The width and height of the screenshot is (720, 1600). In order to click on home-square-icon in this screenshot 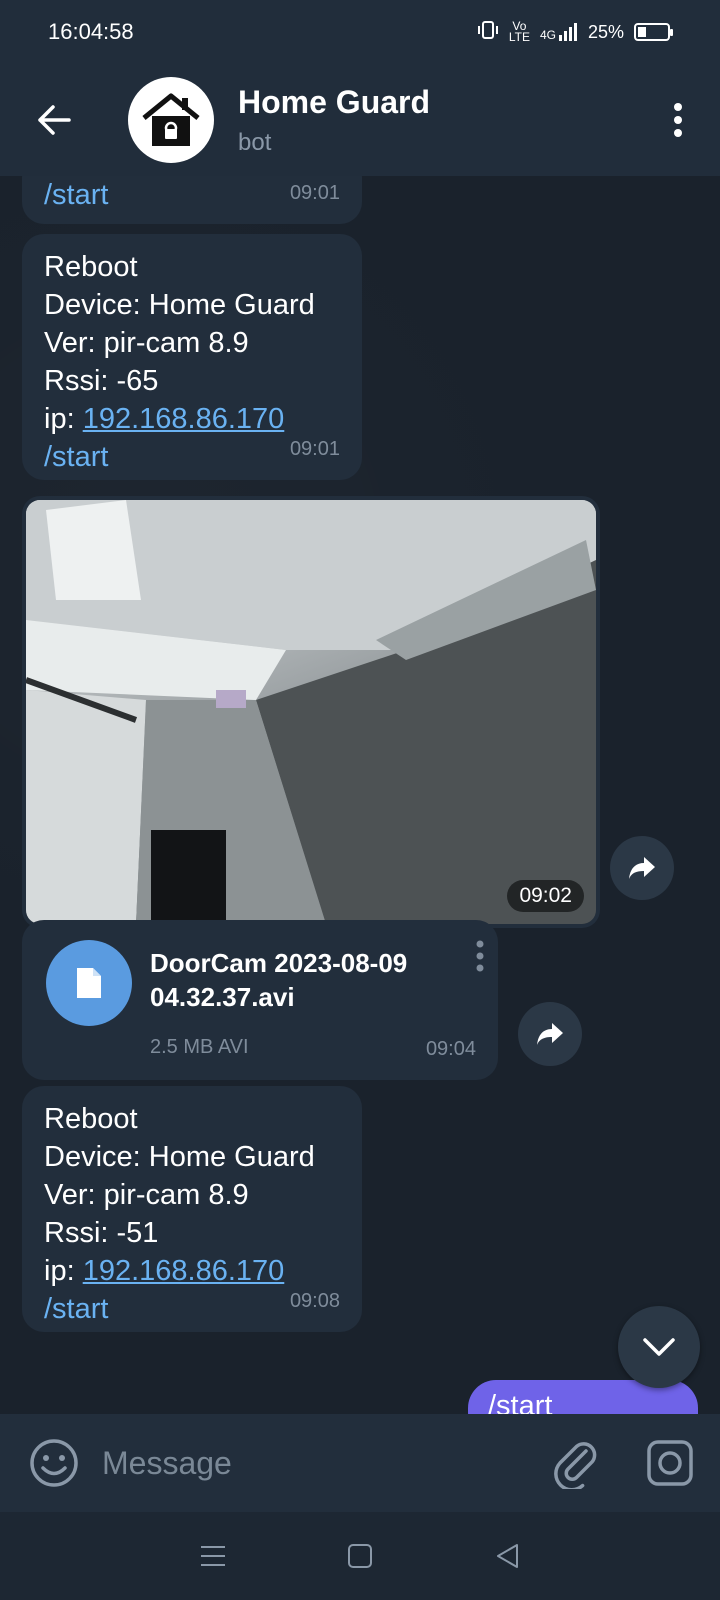, I will do `click(360, 1556)`.